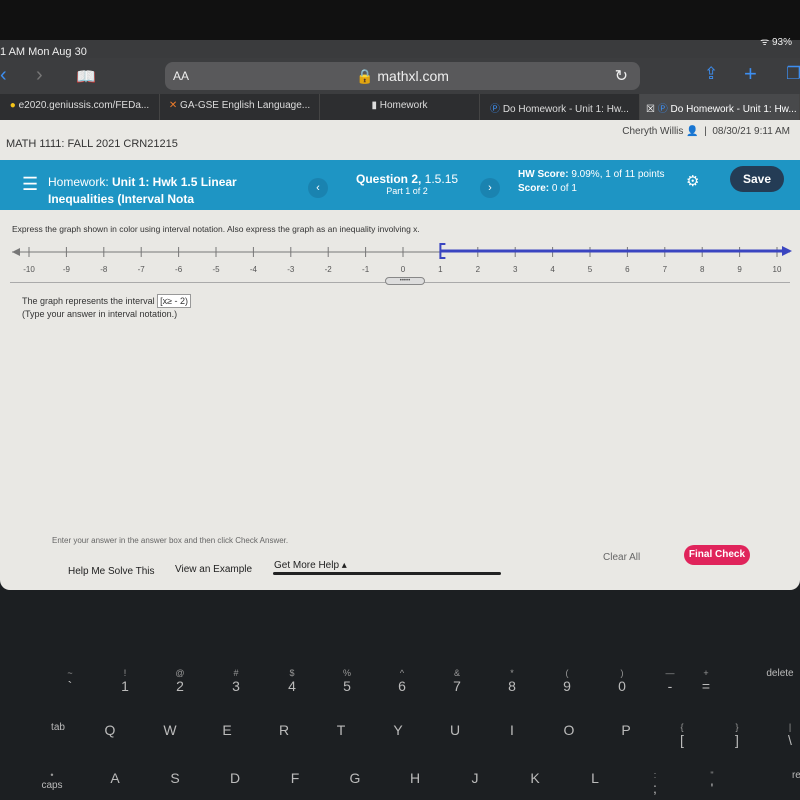  Describe the element at coordinates (595, 778) in the screenshot. I see `key-l: L` at that location.